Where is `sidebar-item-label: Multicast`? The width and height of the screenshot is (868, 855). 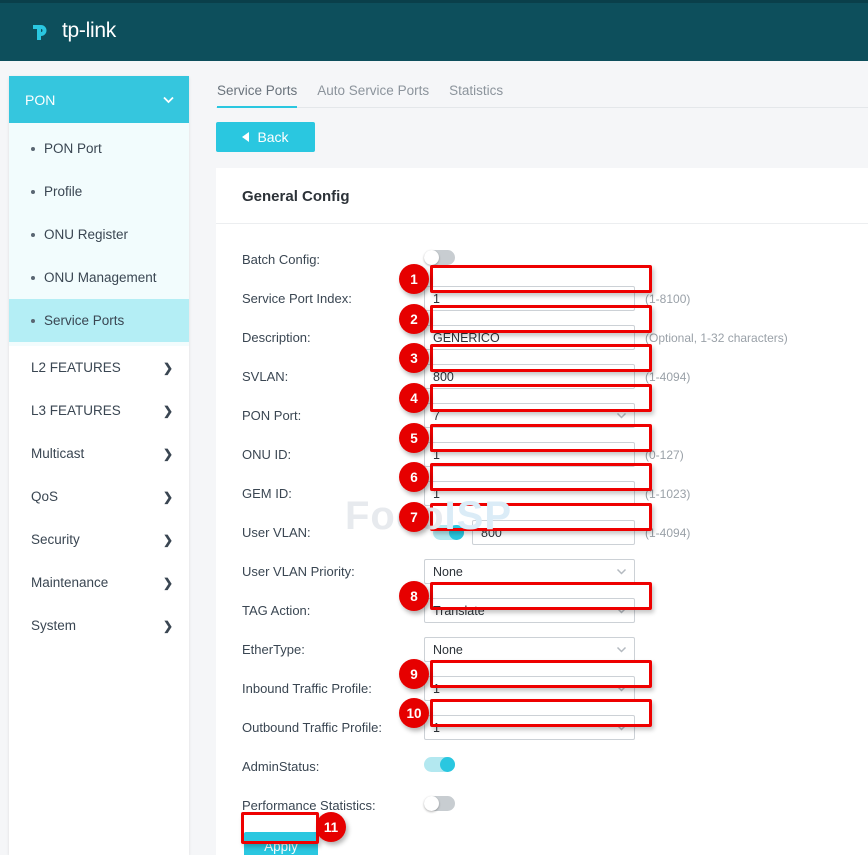 sidebar-item-label: Multicast is located at coordinates (58, 453).